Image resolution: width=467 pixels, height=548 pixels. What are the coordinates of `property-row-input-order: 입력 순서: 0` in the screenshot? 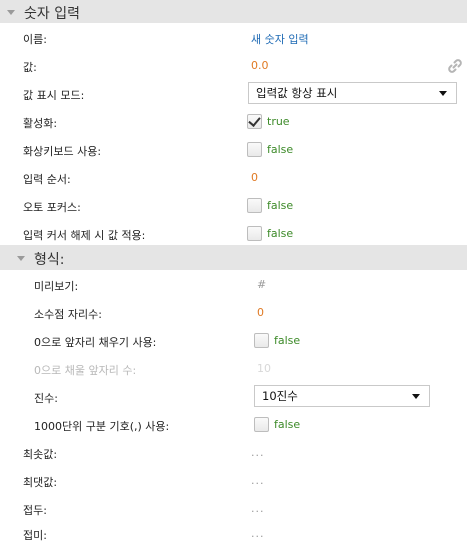 It's located at (233, 178).